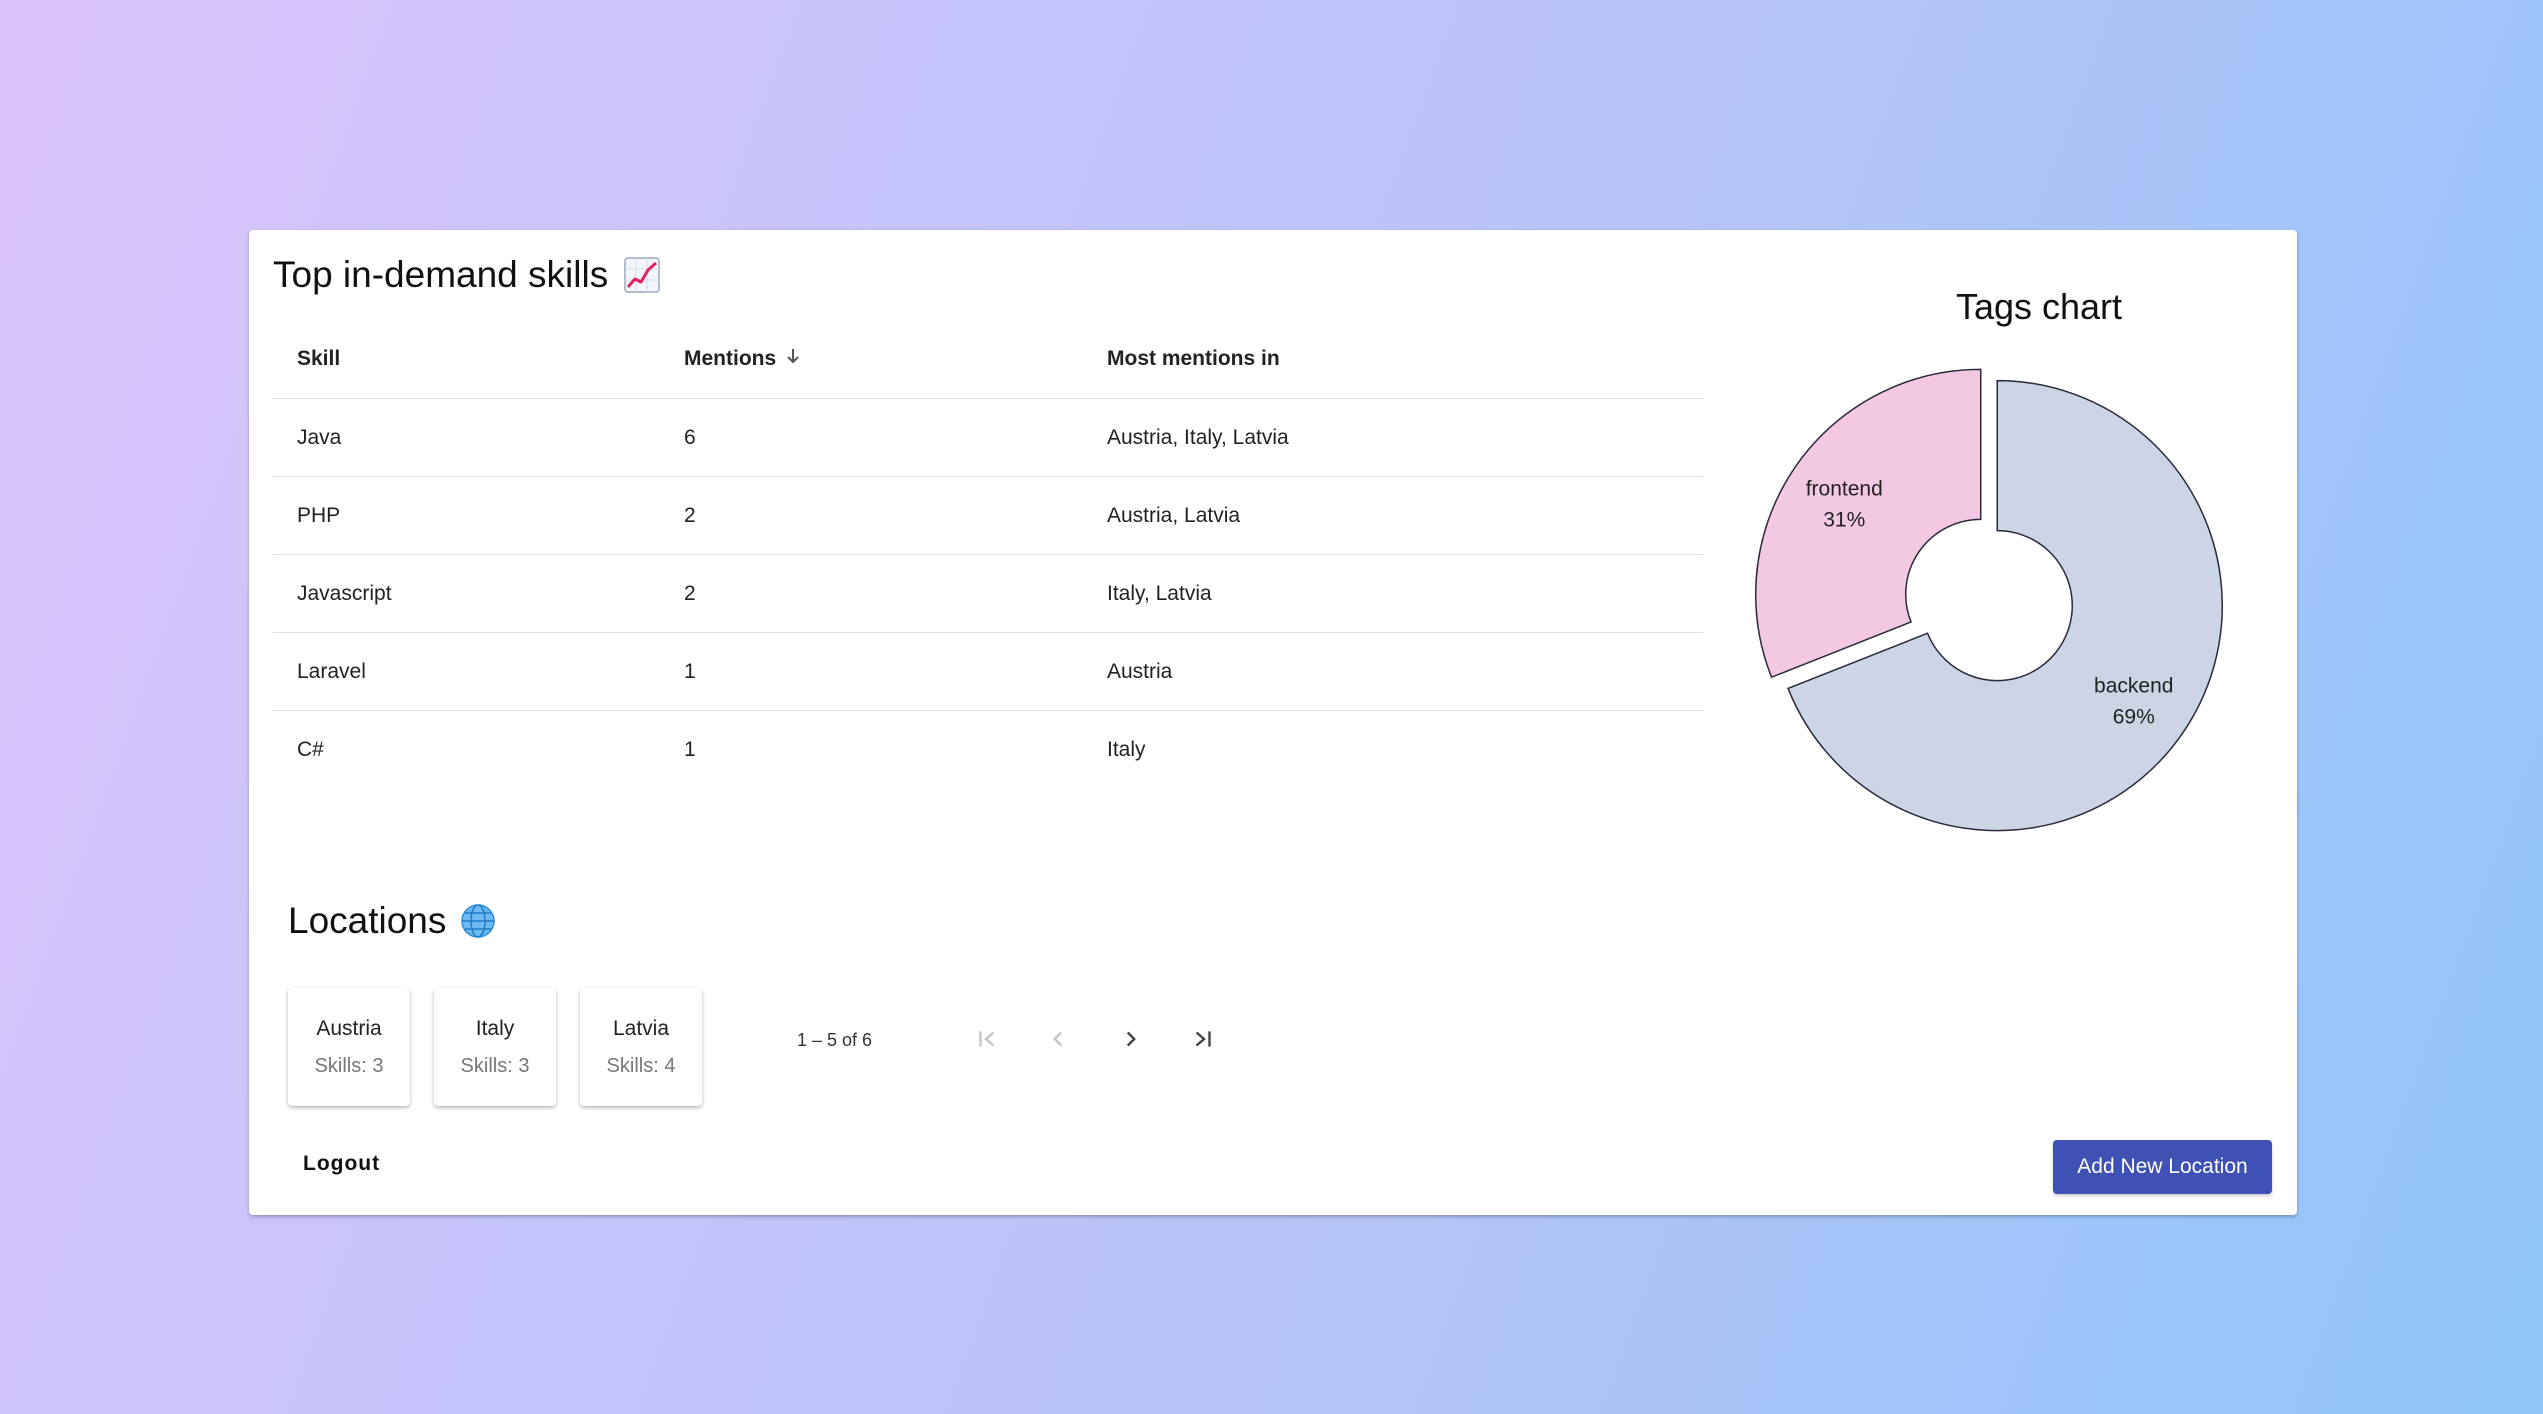 The width and height of the screenshot is (2543, 1414). Describe the element at coordinates (441, 274) in the screenshot. I see `skills-title-text: Top in-demand skills` at that location.